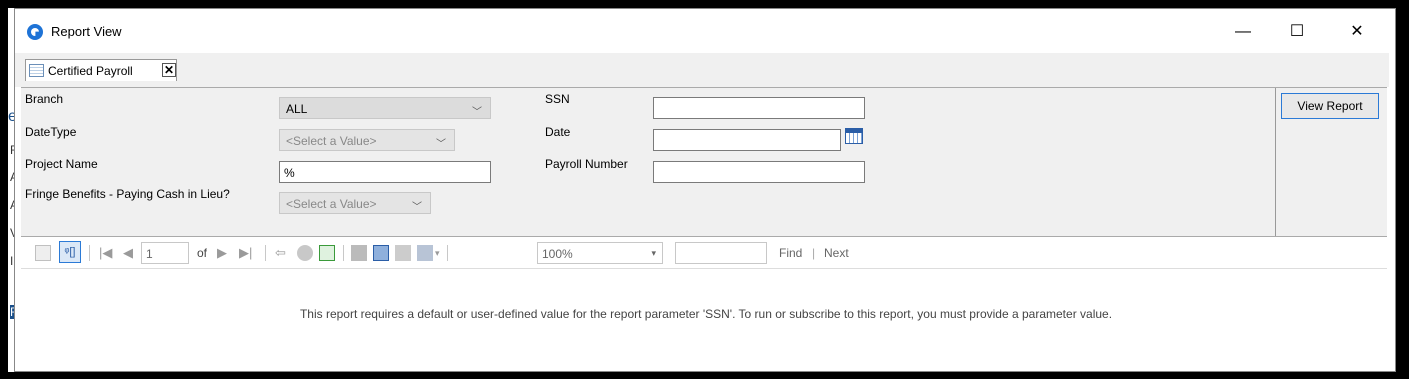  I want to click on project-name-label: Project Name, so click(61, 164).